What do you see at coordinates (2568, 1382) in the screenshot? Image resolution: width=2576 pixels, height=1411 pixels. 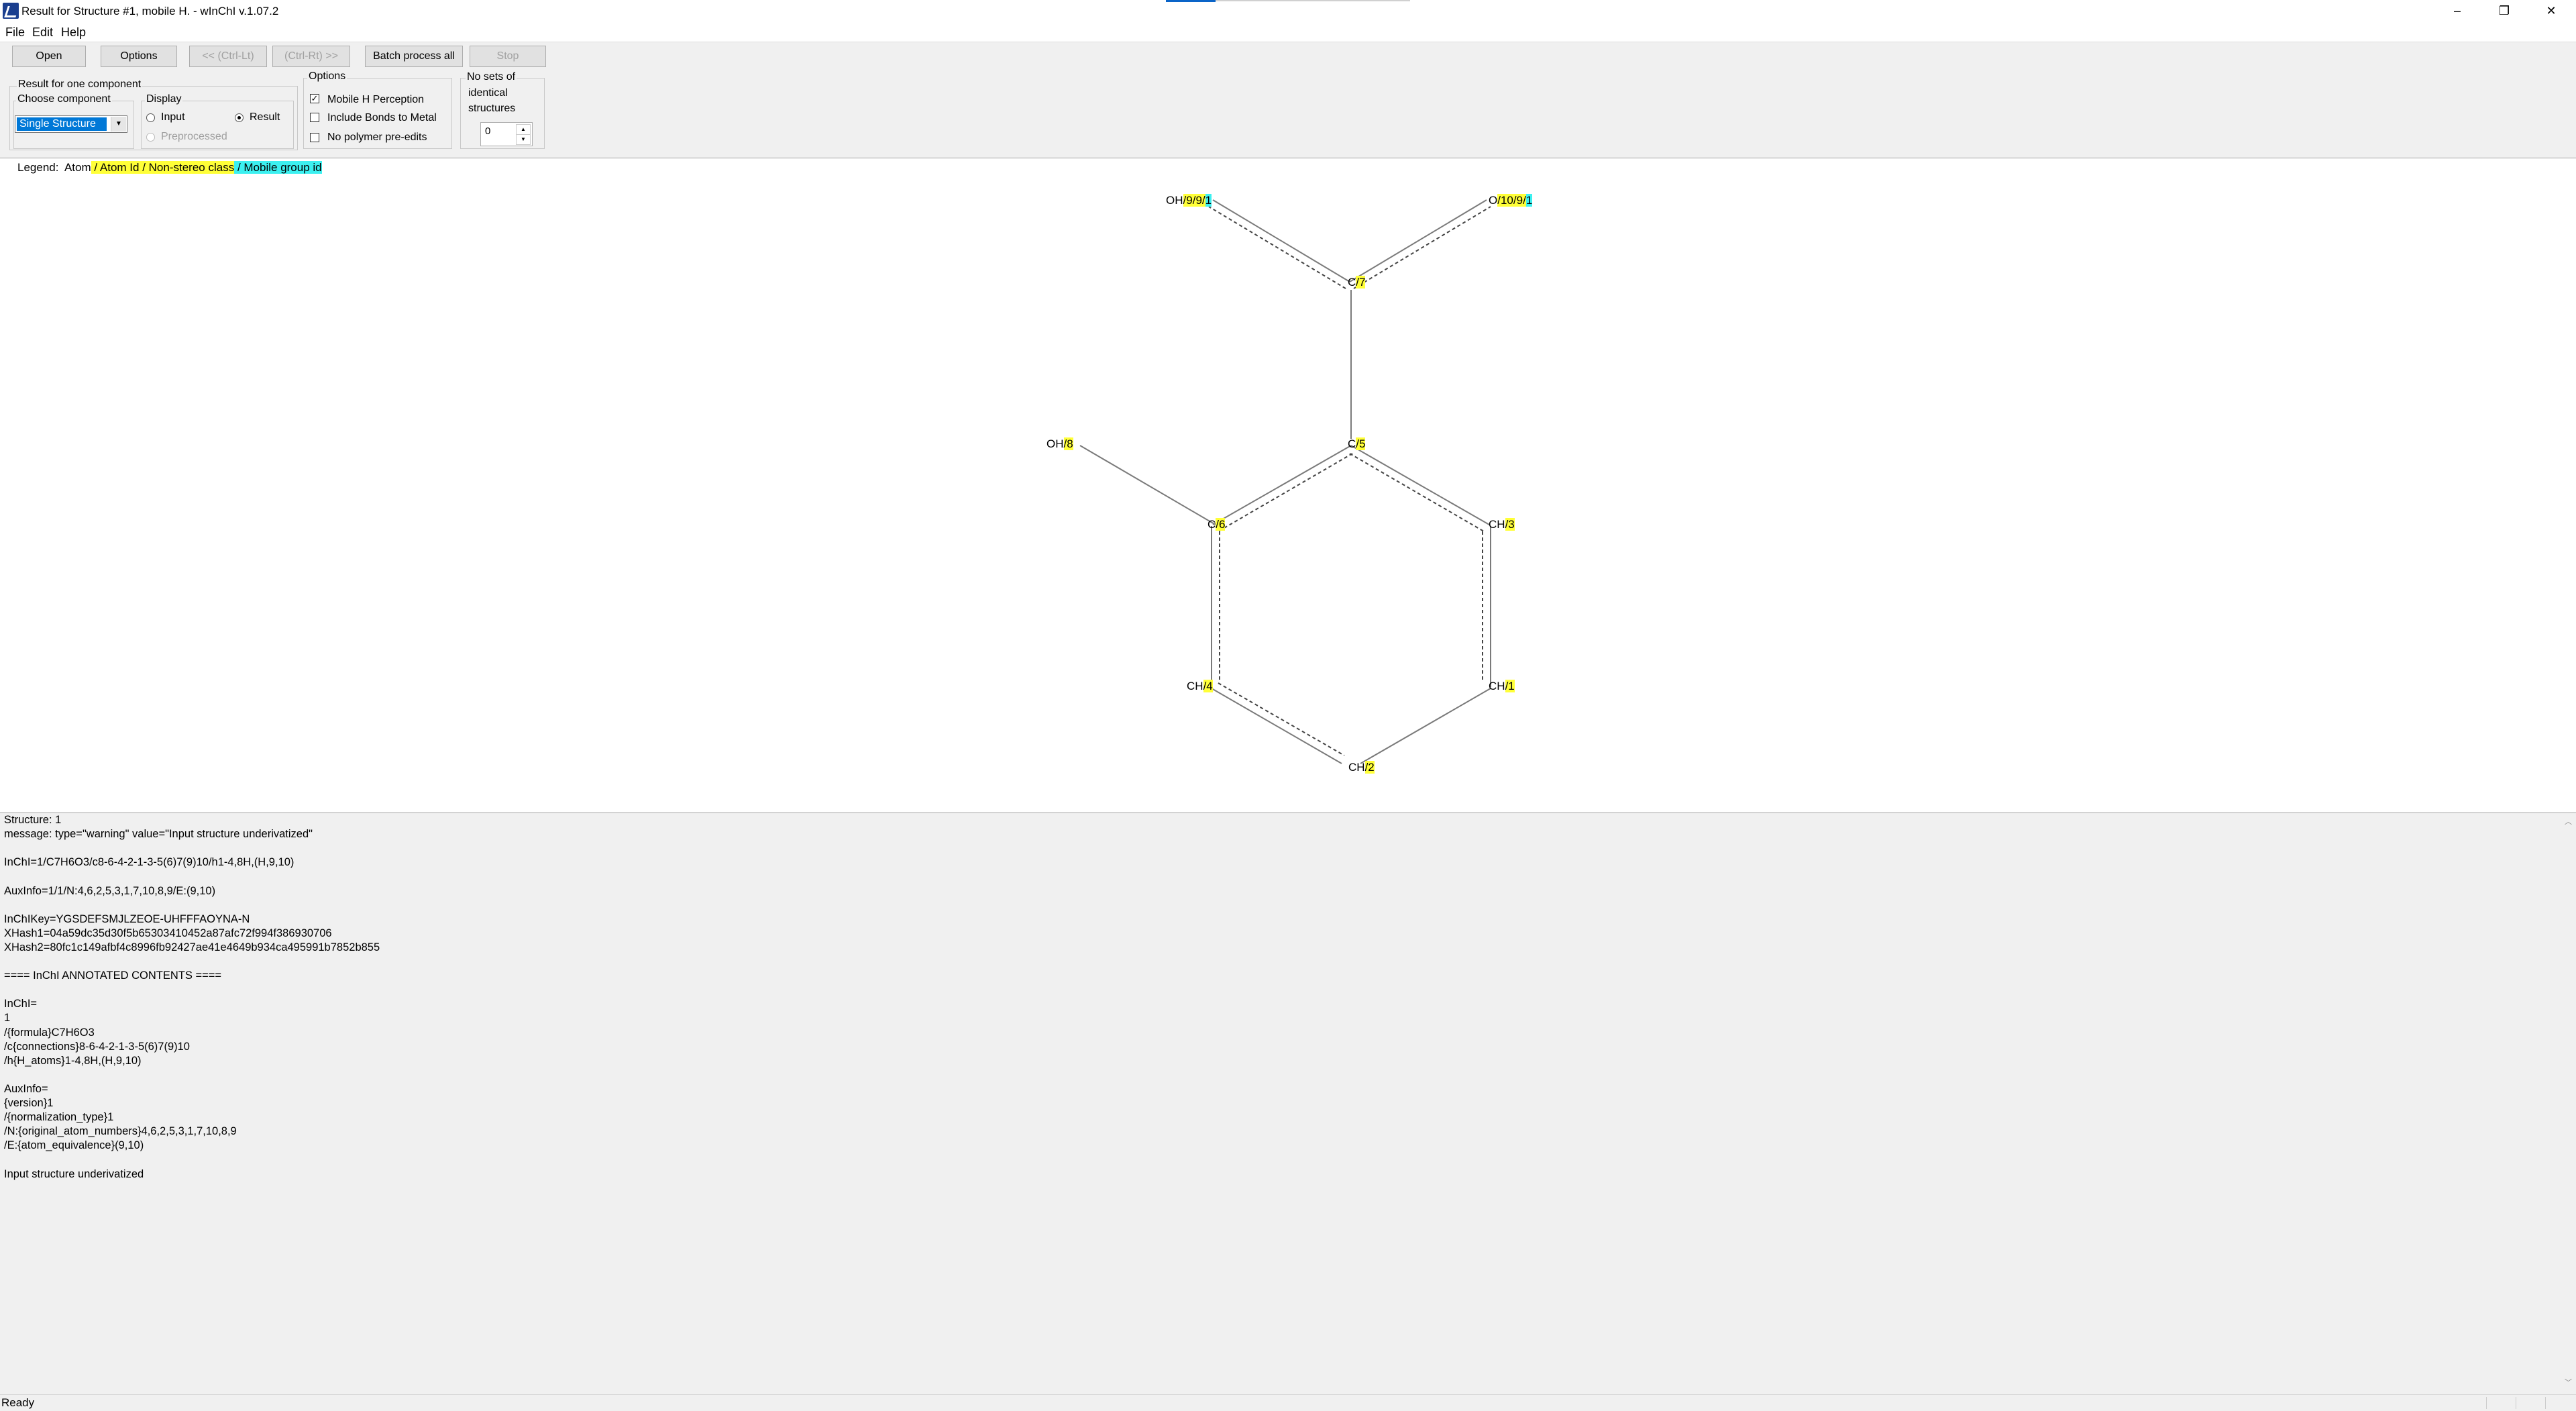 I see `scroll-down-icon: ﹀` at bounding box center [2568, 1382].